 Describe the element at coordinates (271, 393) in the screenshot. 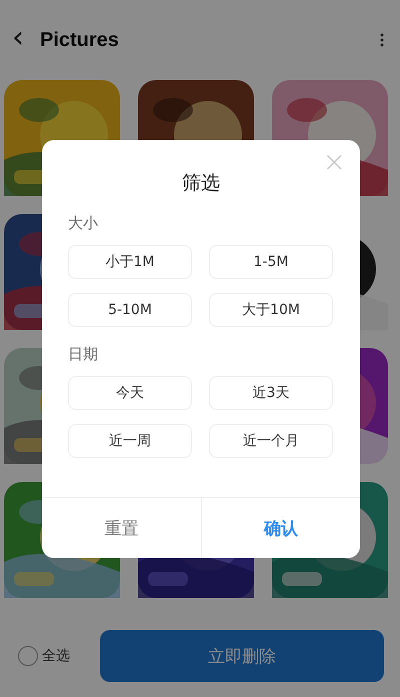

I see `filter-option: 近3天` at that location.